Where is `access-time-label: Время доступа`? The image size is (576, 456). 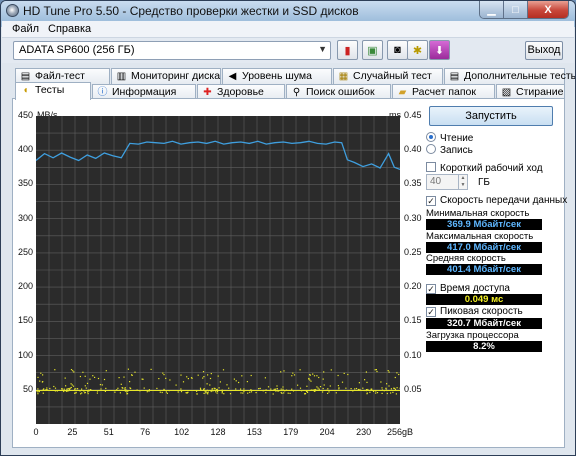 access-time-label: Время доступа is located at coordinates (475, 288).